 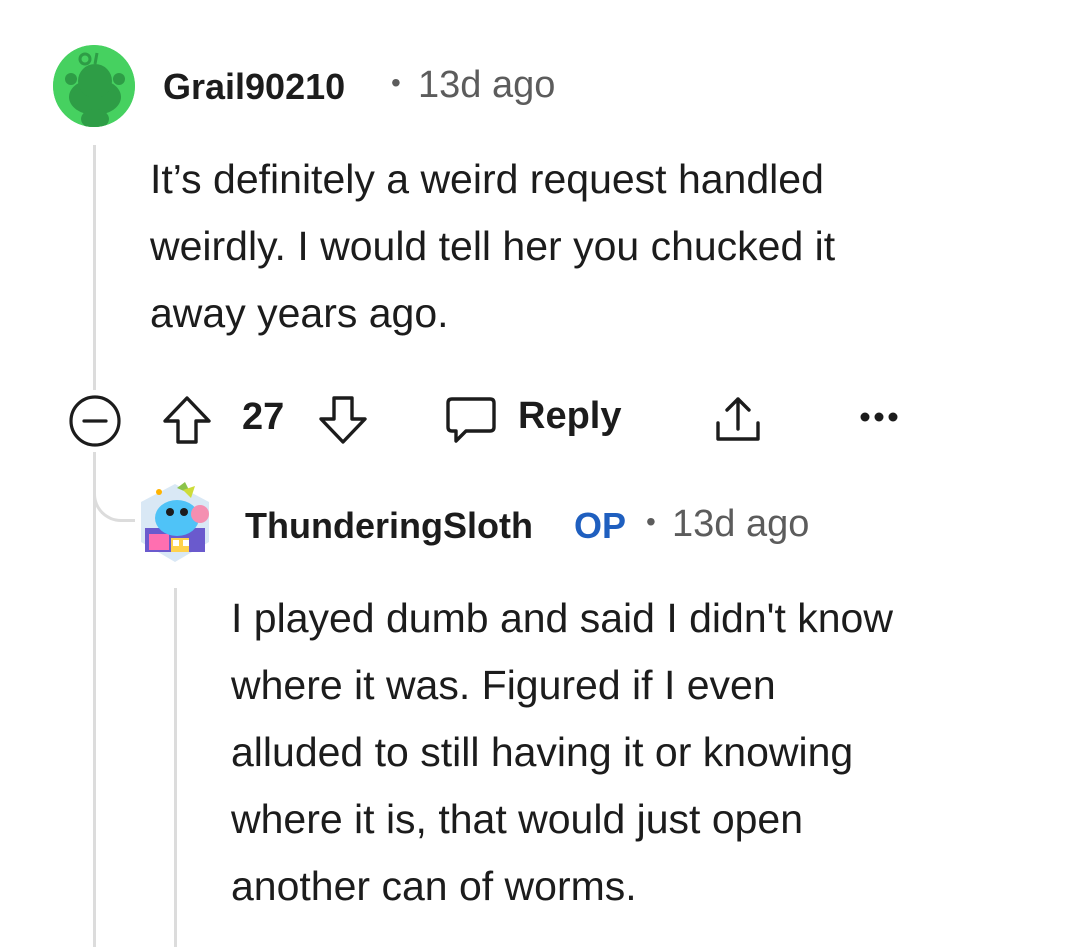 I want to click on share-icon, so click(x=738, y=419).